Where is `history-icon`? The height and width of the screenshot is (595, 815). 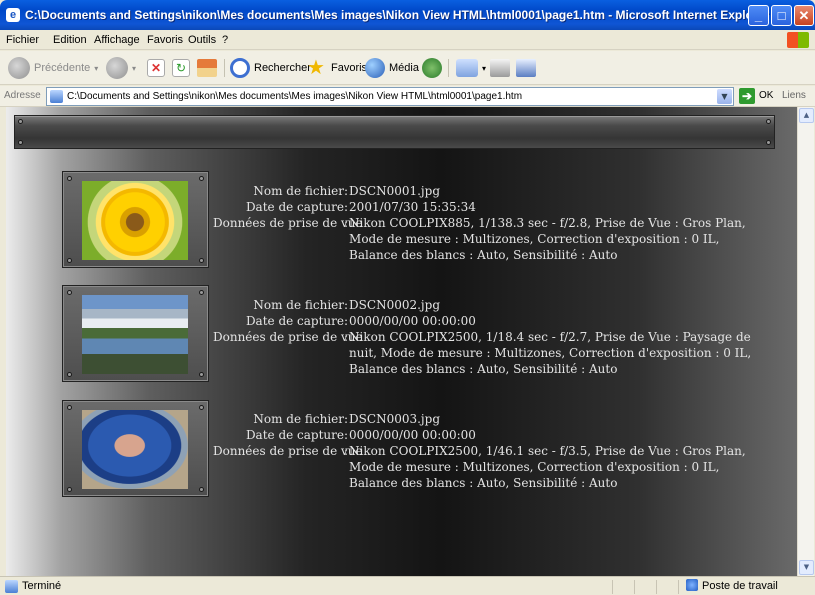 history-icon is located at coordinates (432, 68).